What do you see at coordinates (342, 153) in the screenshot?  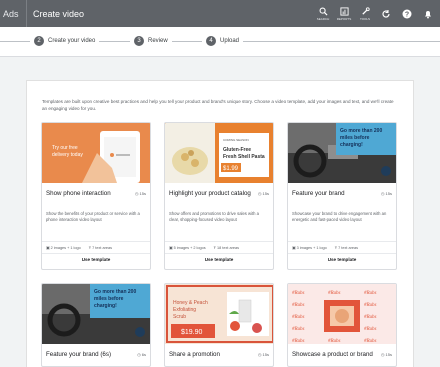 I see `template-thumbnail: Go more than 200 miles before charging!` at bounding box center [342, 153].